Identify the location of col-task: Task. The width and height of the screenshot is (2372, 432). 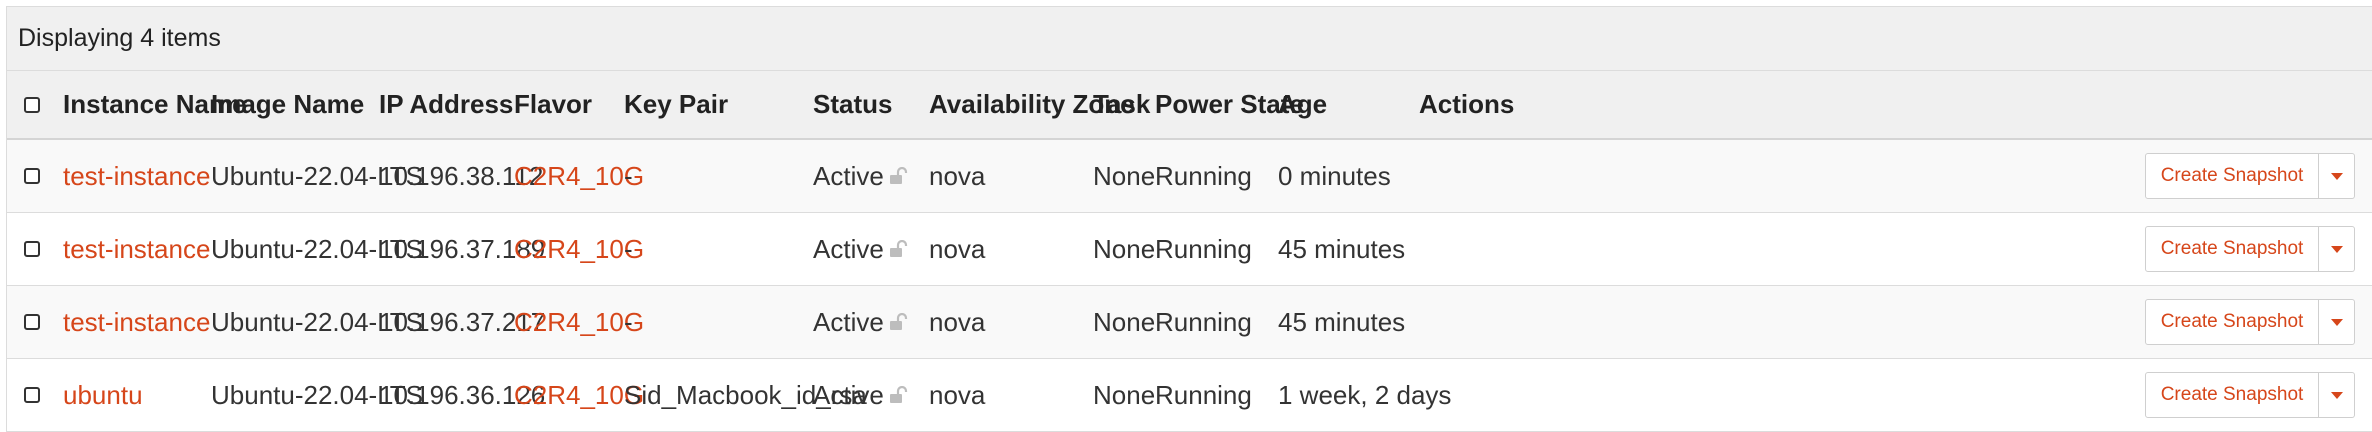
(1121, 104).